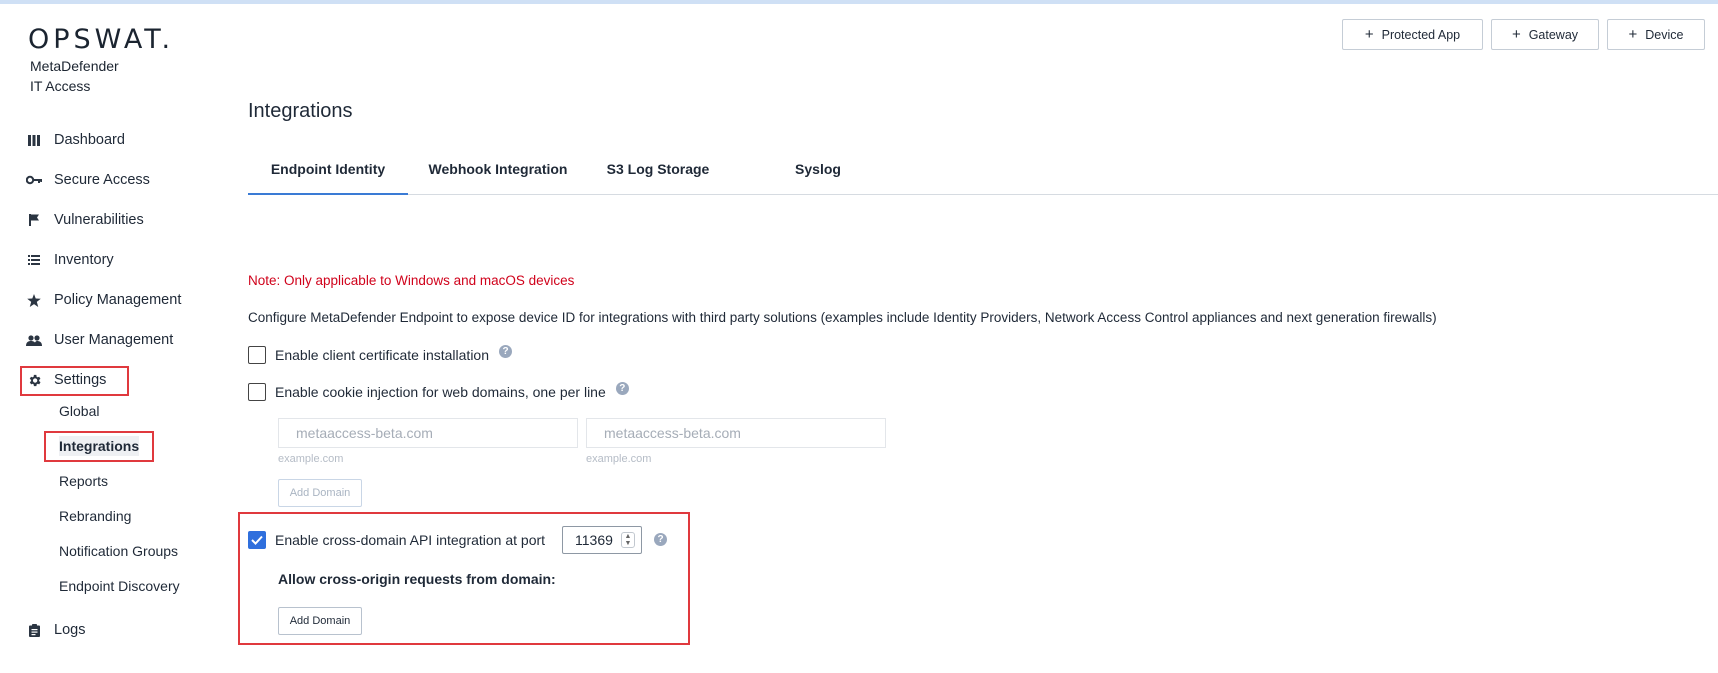 The image size is (1718, 673). Describe the element at coordinates (34, 140) in the screenshot. I see `dashboard-icon` at that location.